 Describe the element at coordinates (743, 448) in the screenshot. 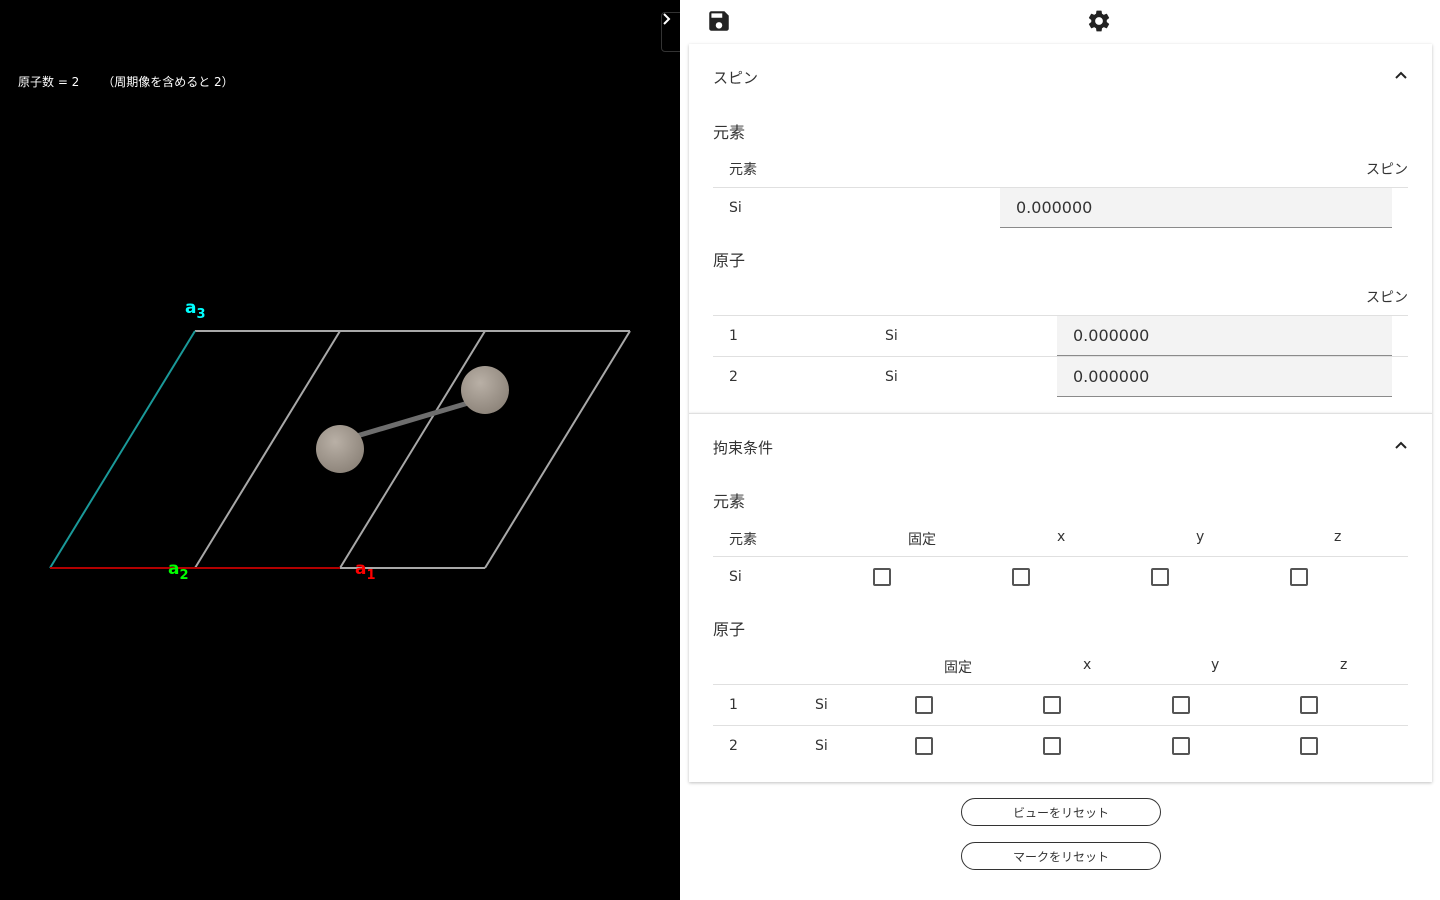

I see `constraint-section-title: 拘束条件` at that location.